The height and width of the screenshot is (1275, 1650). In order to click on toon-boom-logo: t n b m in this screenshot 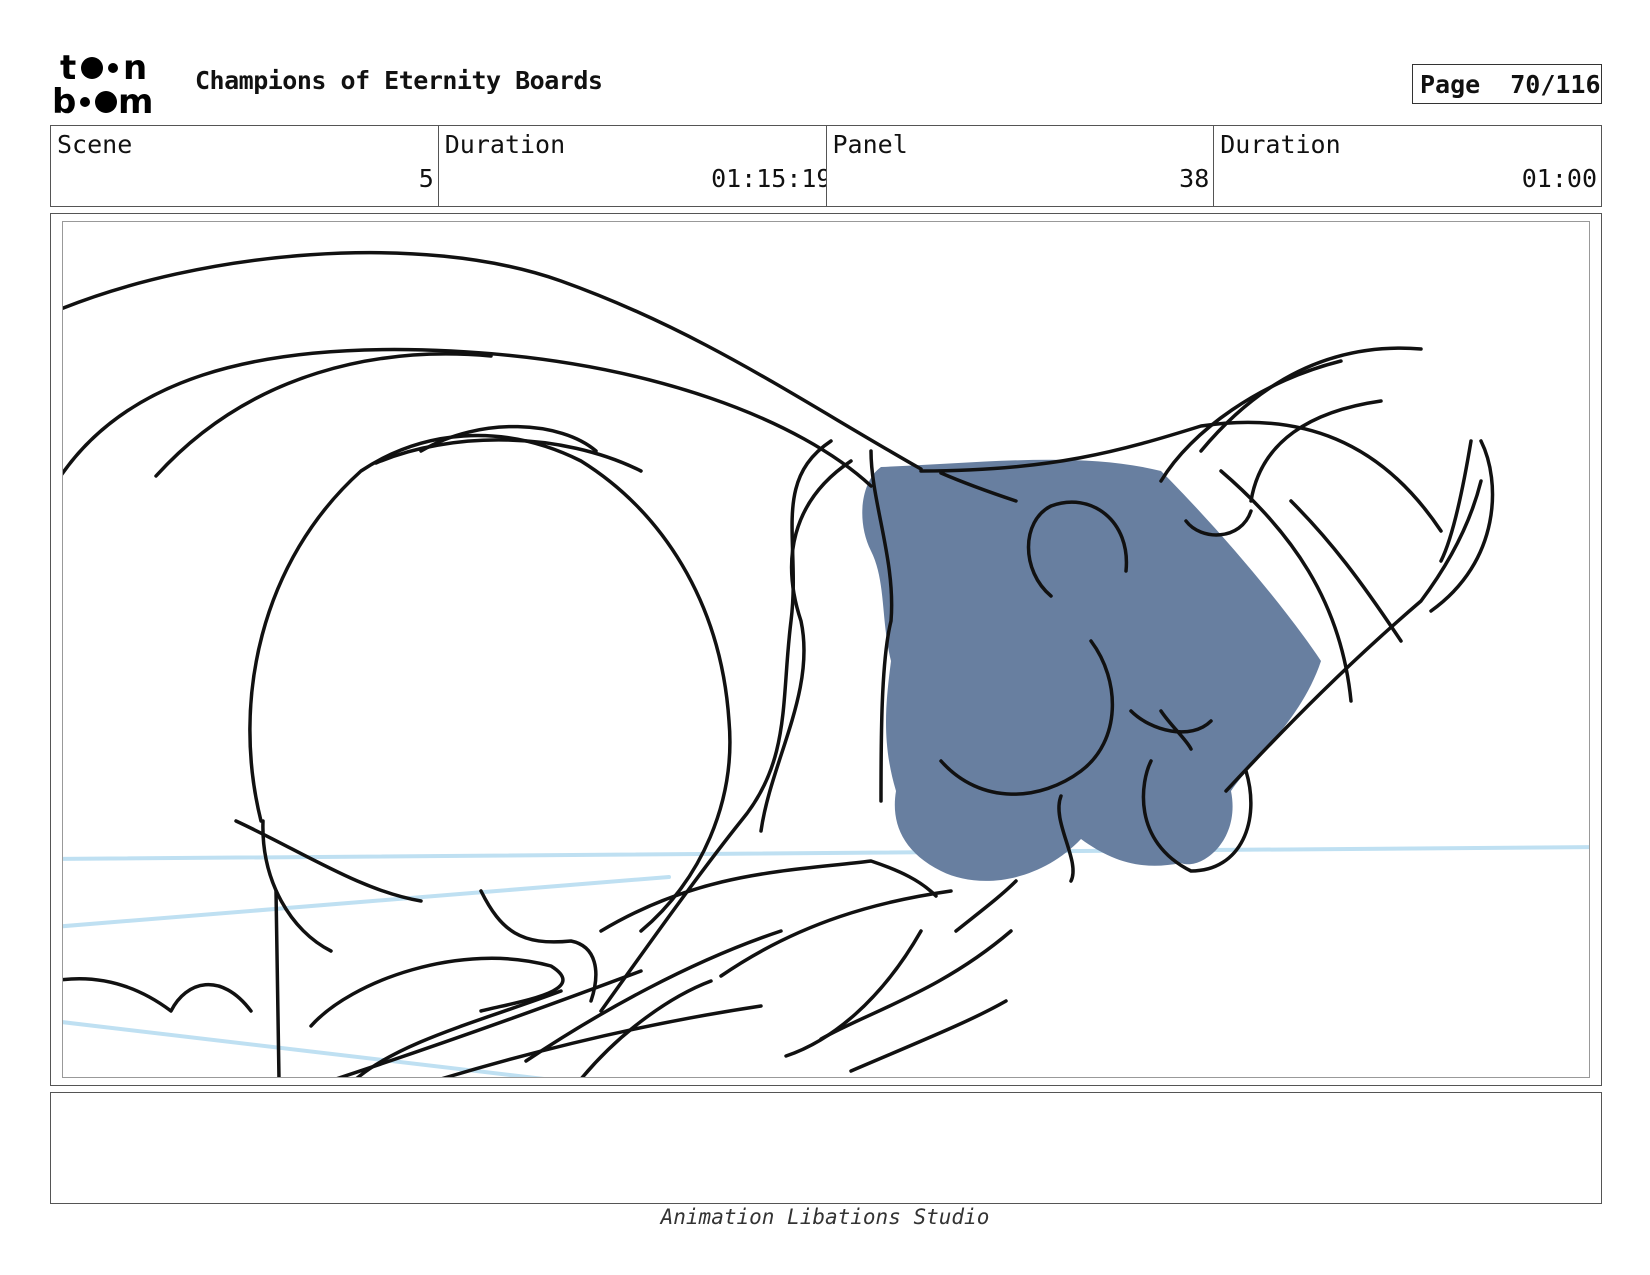, I will do `click(112, 85)`.